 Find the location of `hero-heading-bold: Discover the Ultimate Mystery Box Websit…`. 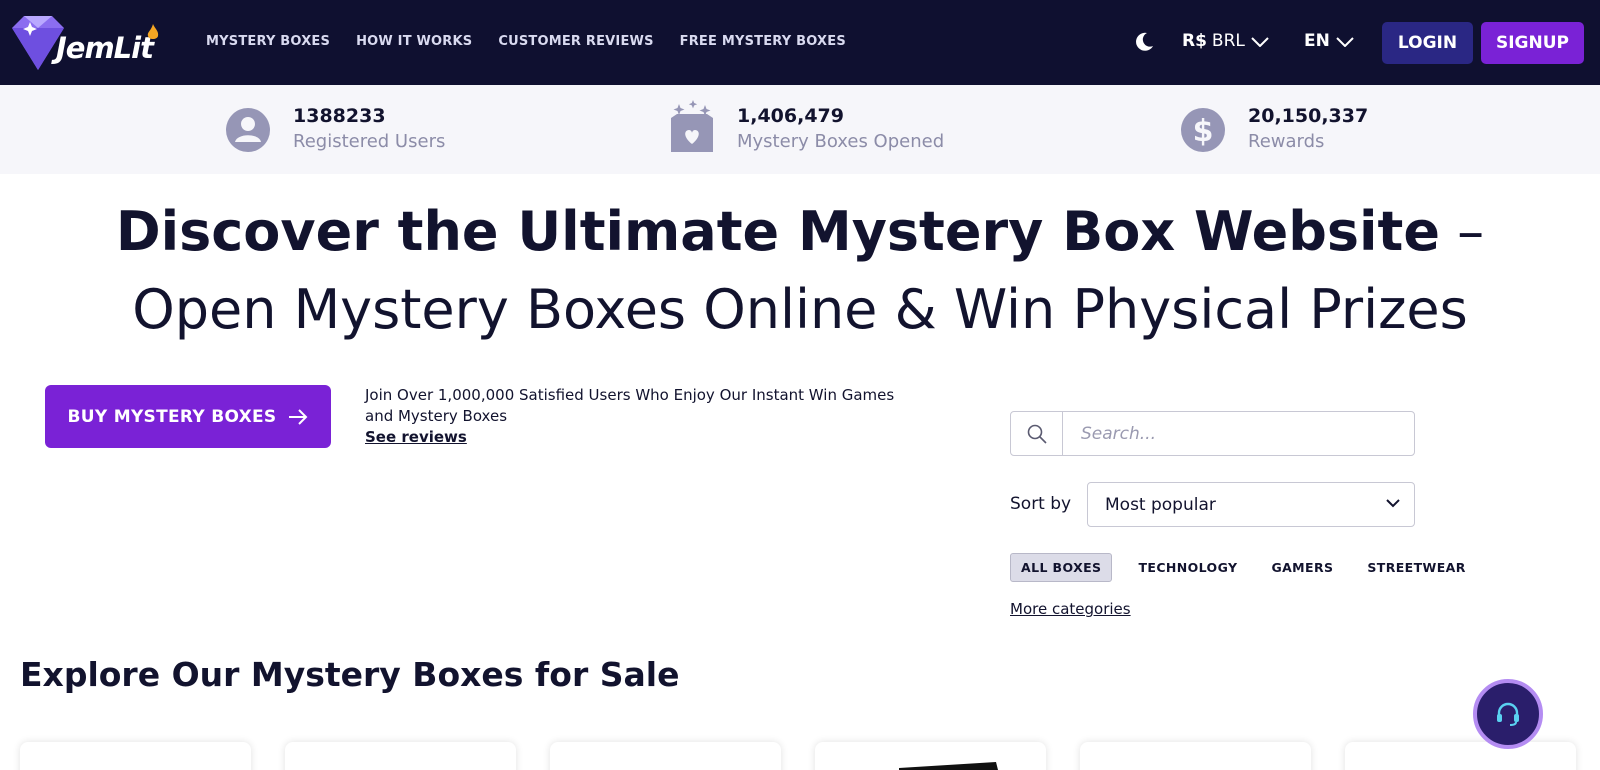

hero-heading-bold: Discover the Ultimate Mystery Box Websit… is located at coordinates (777, 231).